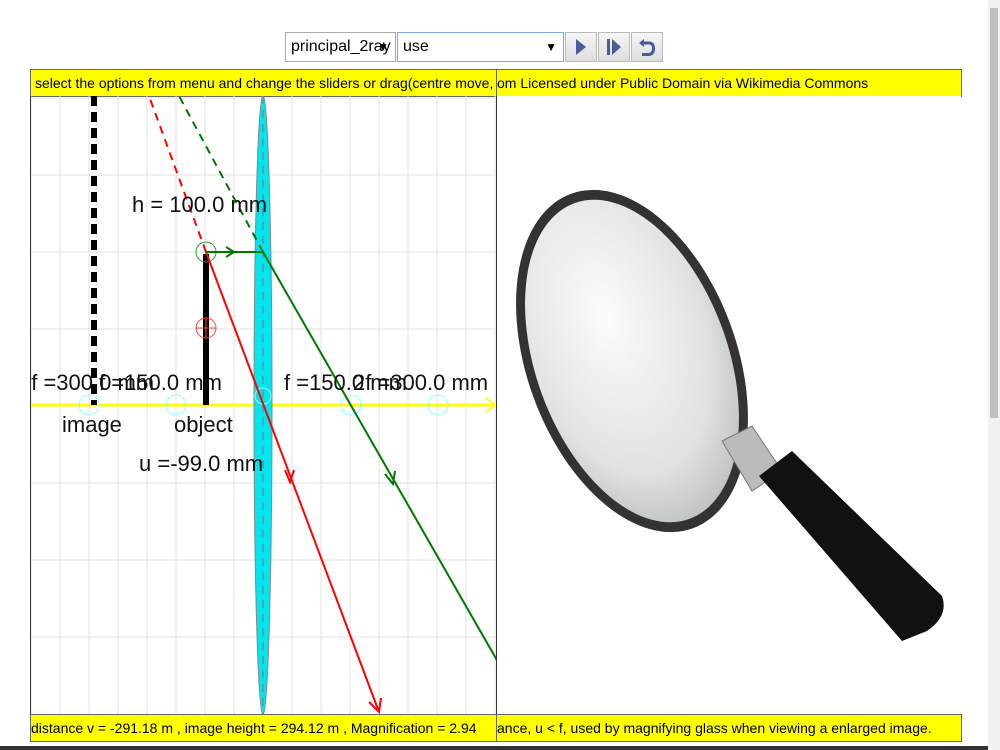  Describe the element at coordinates (92, 424) in the screenshot. I see `image-label: image` at that location.